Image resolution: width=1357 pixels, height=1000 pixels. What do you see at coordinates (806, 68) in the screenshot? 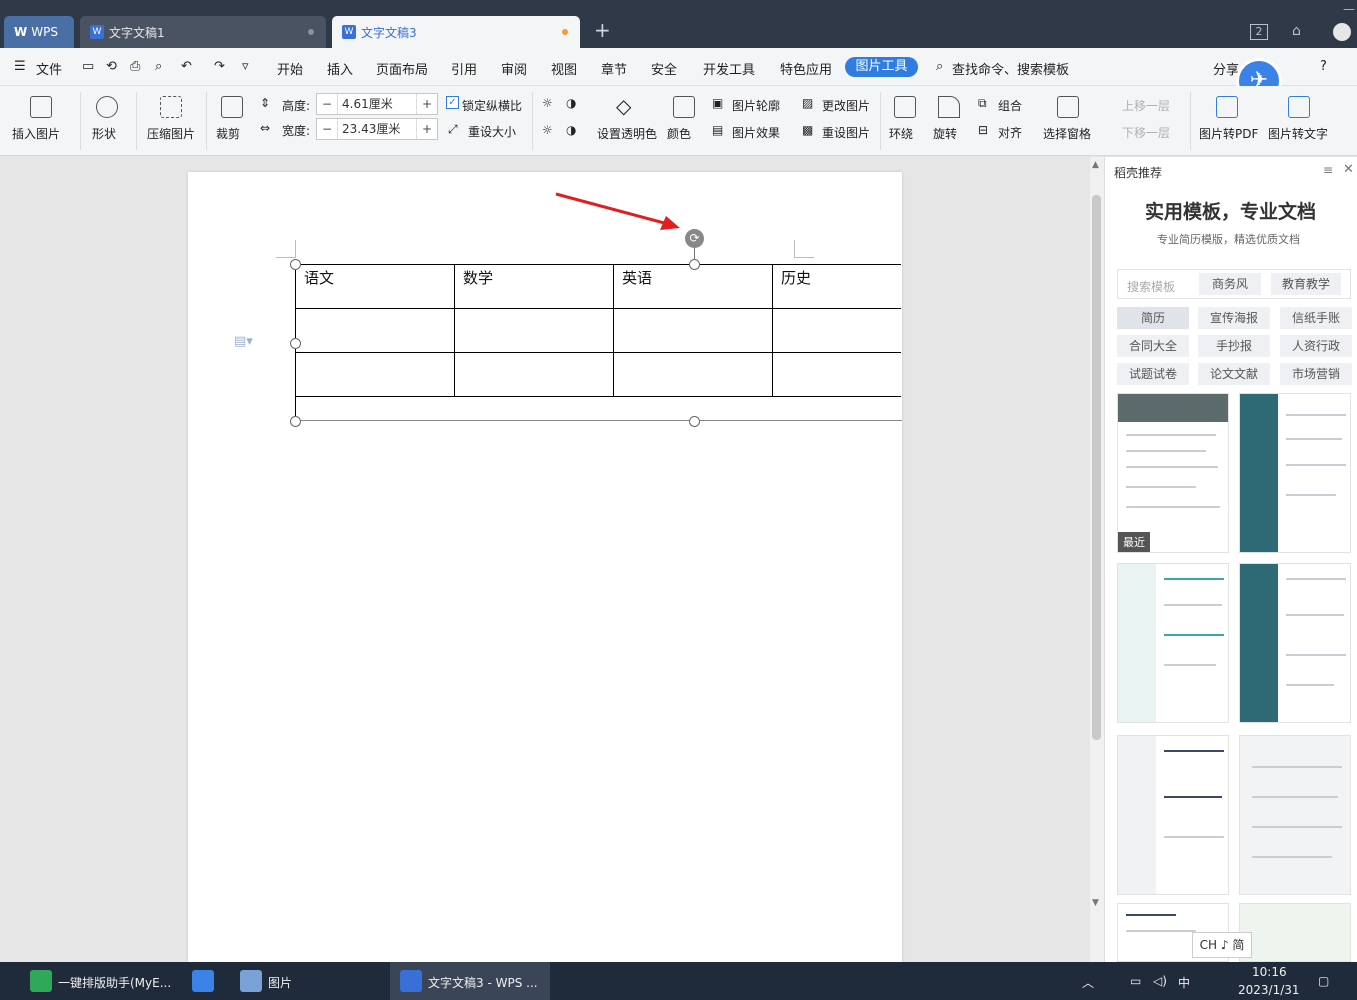
I see `menu-special: 特色应用` at bounding box center [806, 68].